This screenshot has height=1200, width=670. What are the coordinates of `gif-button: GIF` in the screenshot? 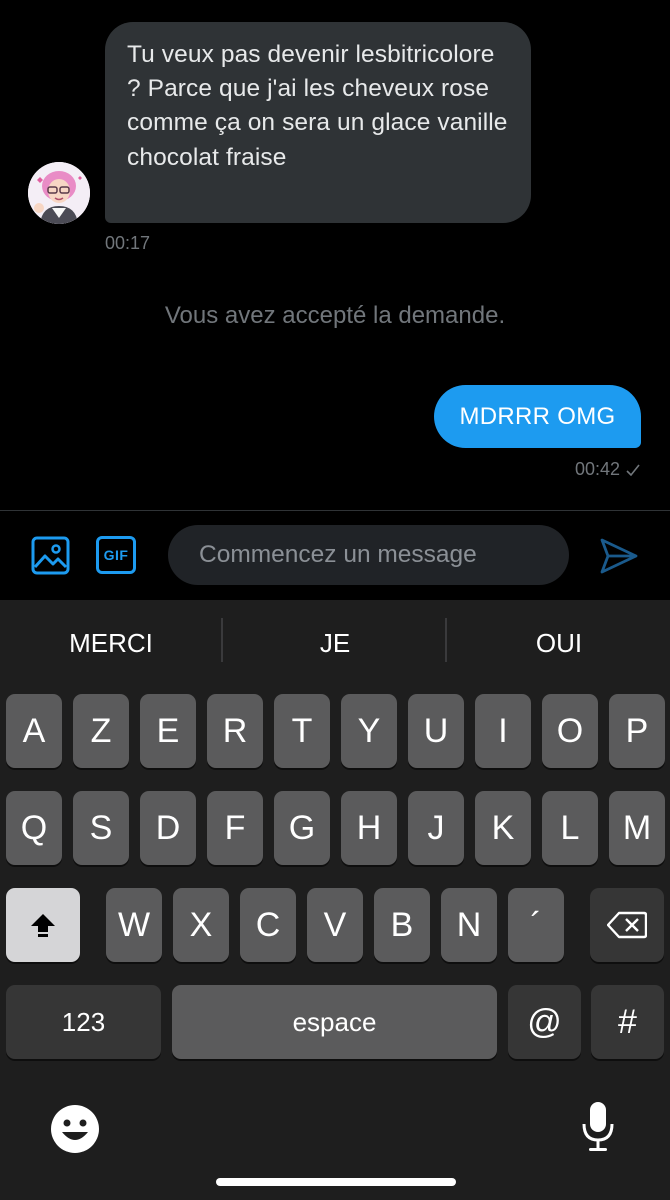 It's located at (116, 555).